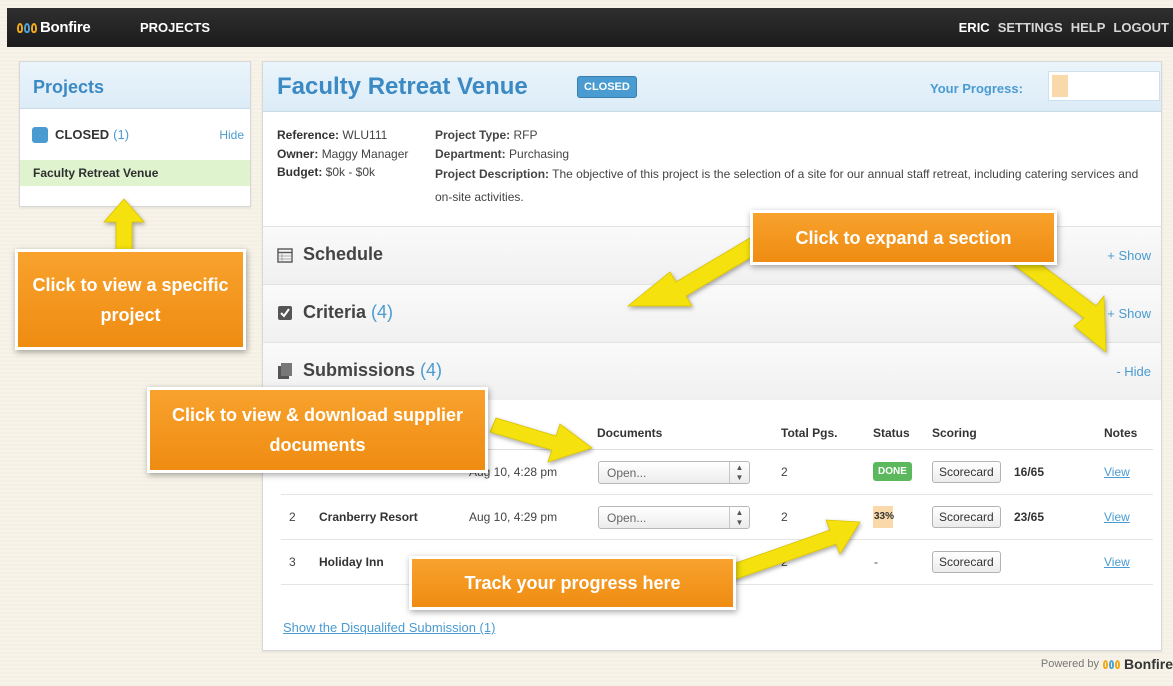  What do you see at coordinates (365, 153) in the screenshot?
I see `owner-value: Maggy Manager` at bounding box center [365, 153].